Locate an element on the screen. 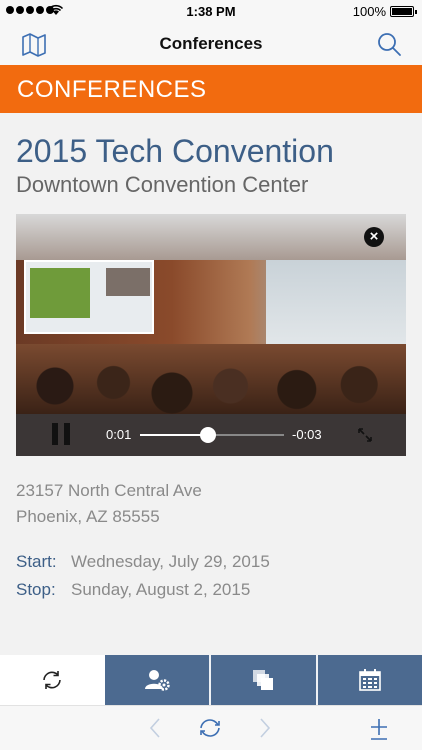 The width and height of the screenshot is (422, 750). forward-icon is located at coordinates (265, 728).